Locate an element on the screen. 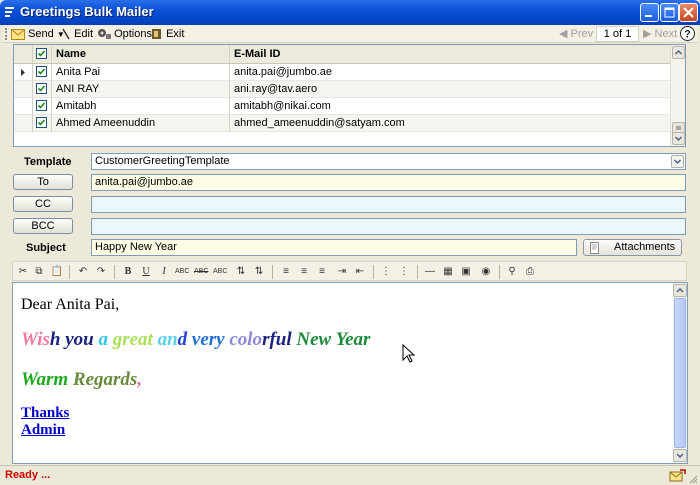 Image resolution: width=700 pixels, height=485 pixels. options-button: Options is located at coordinates (124, 34).